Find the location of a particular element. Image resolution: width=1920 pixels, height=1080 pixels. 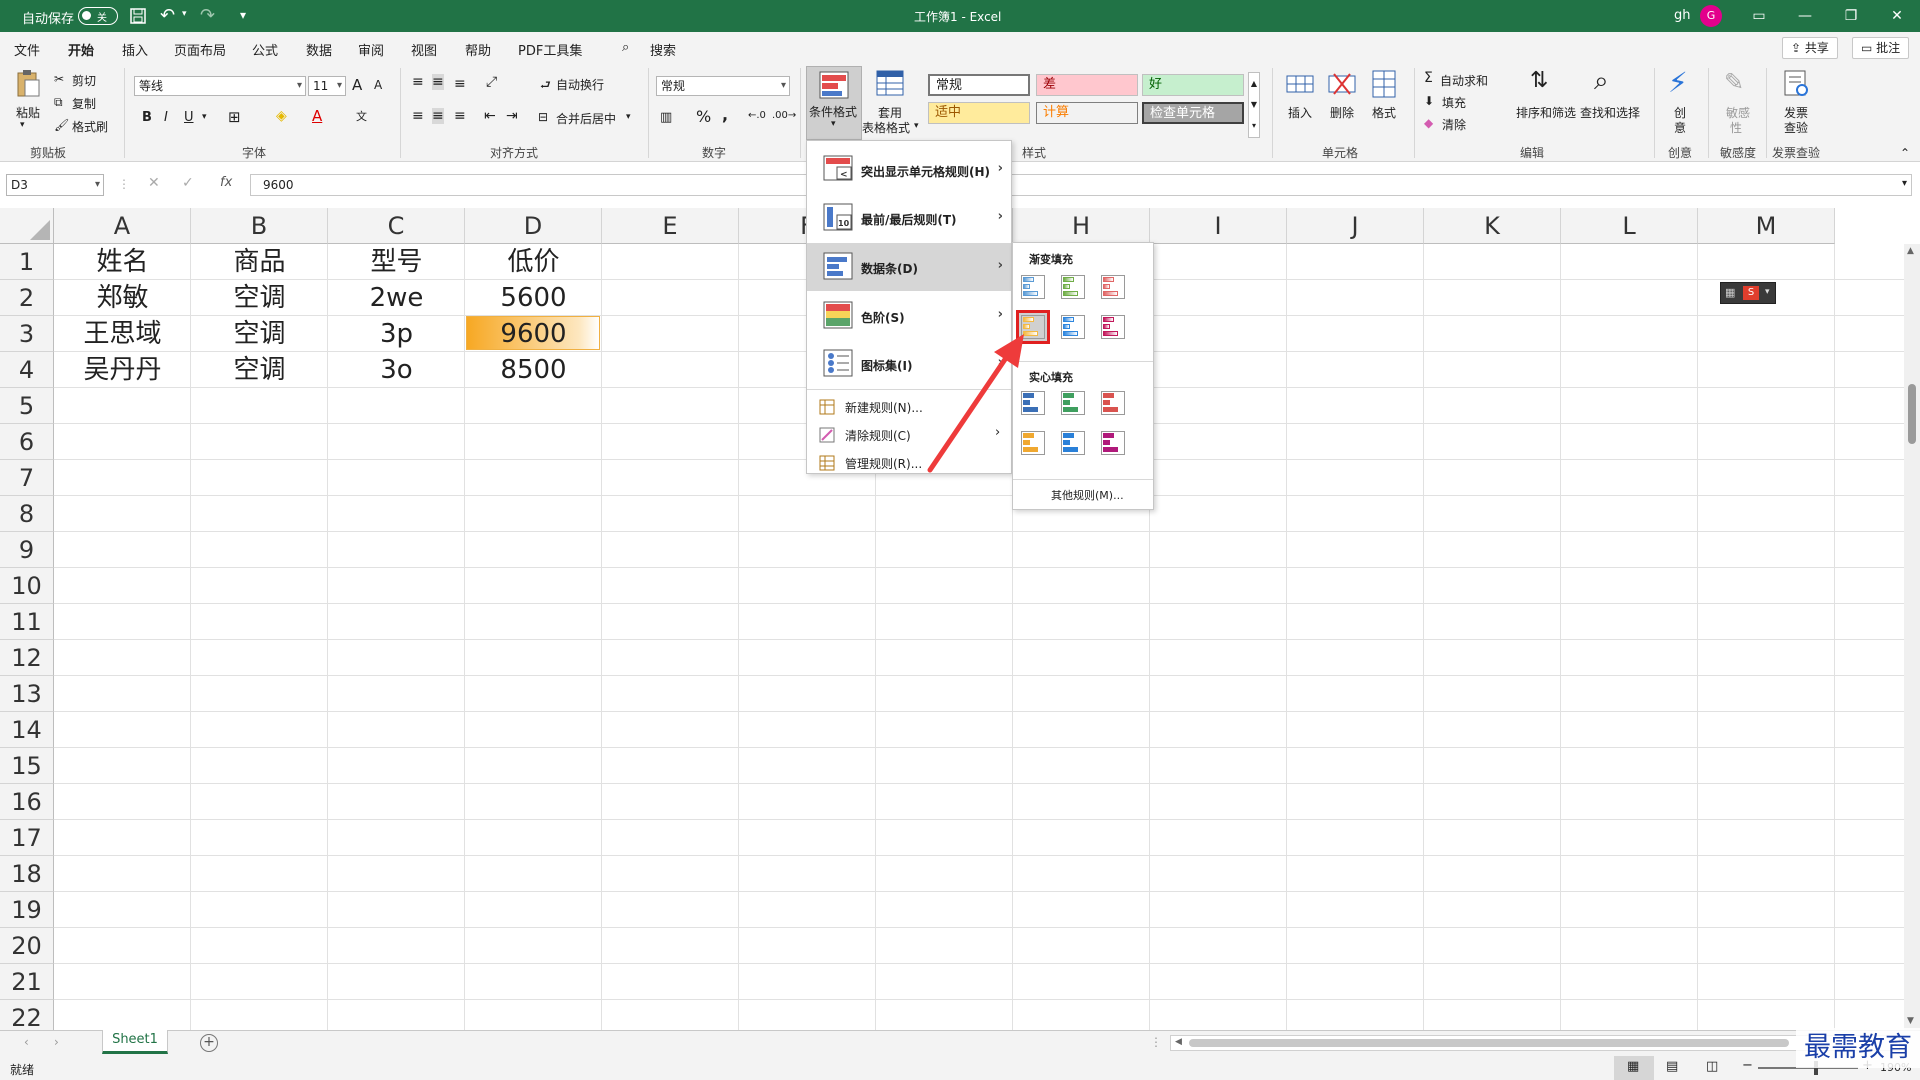

insert-cells-icon is located at coordinates (1300, 84).